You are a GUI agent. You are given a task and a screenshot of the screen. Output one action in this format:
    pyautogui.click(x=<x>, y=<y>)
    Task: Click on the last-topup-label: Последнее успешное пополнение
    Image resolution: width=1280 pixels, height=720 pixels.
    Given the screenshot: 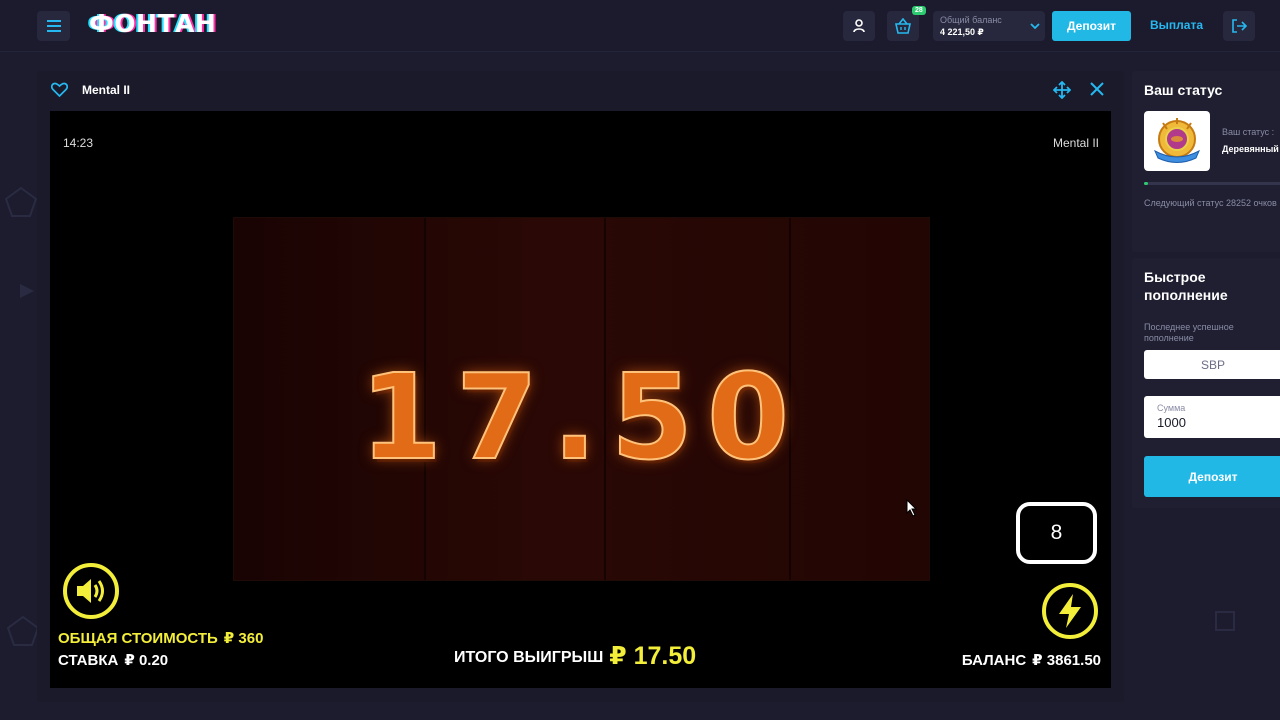 What is the action you would take?
    pyautogui.click(x=1189, y=332)
    